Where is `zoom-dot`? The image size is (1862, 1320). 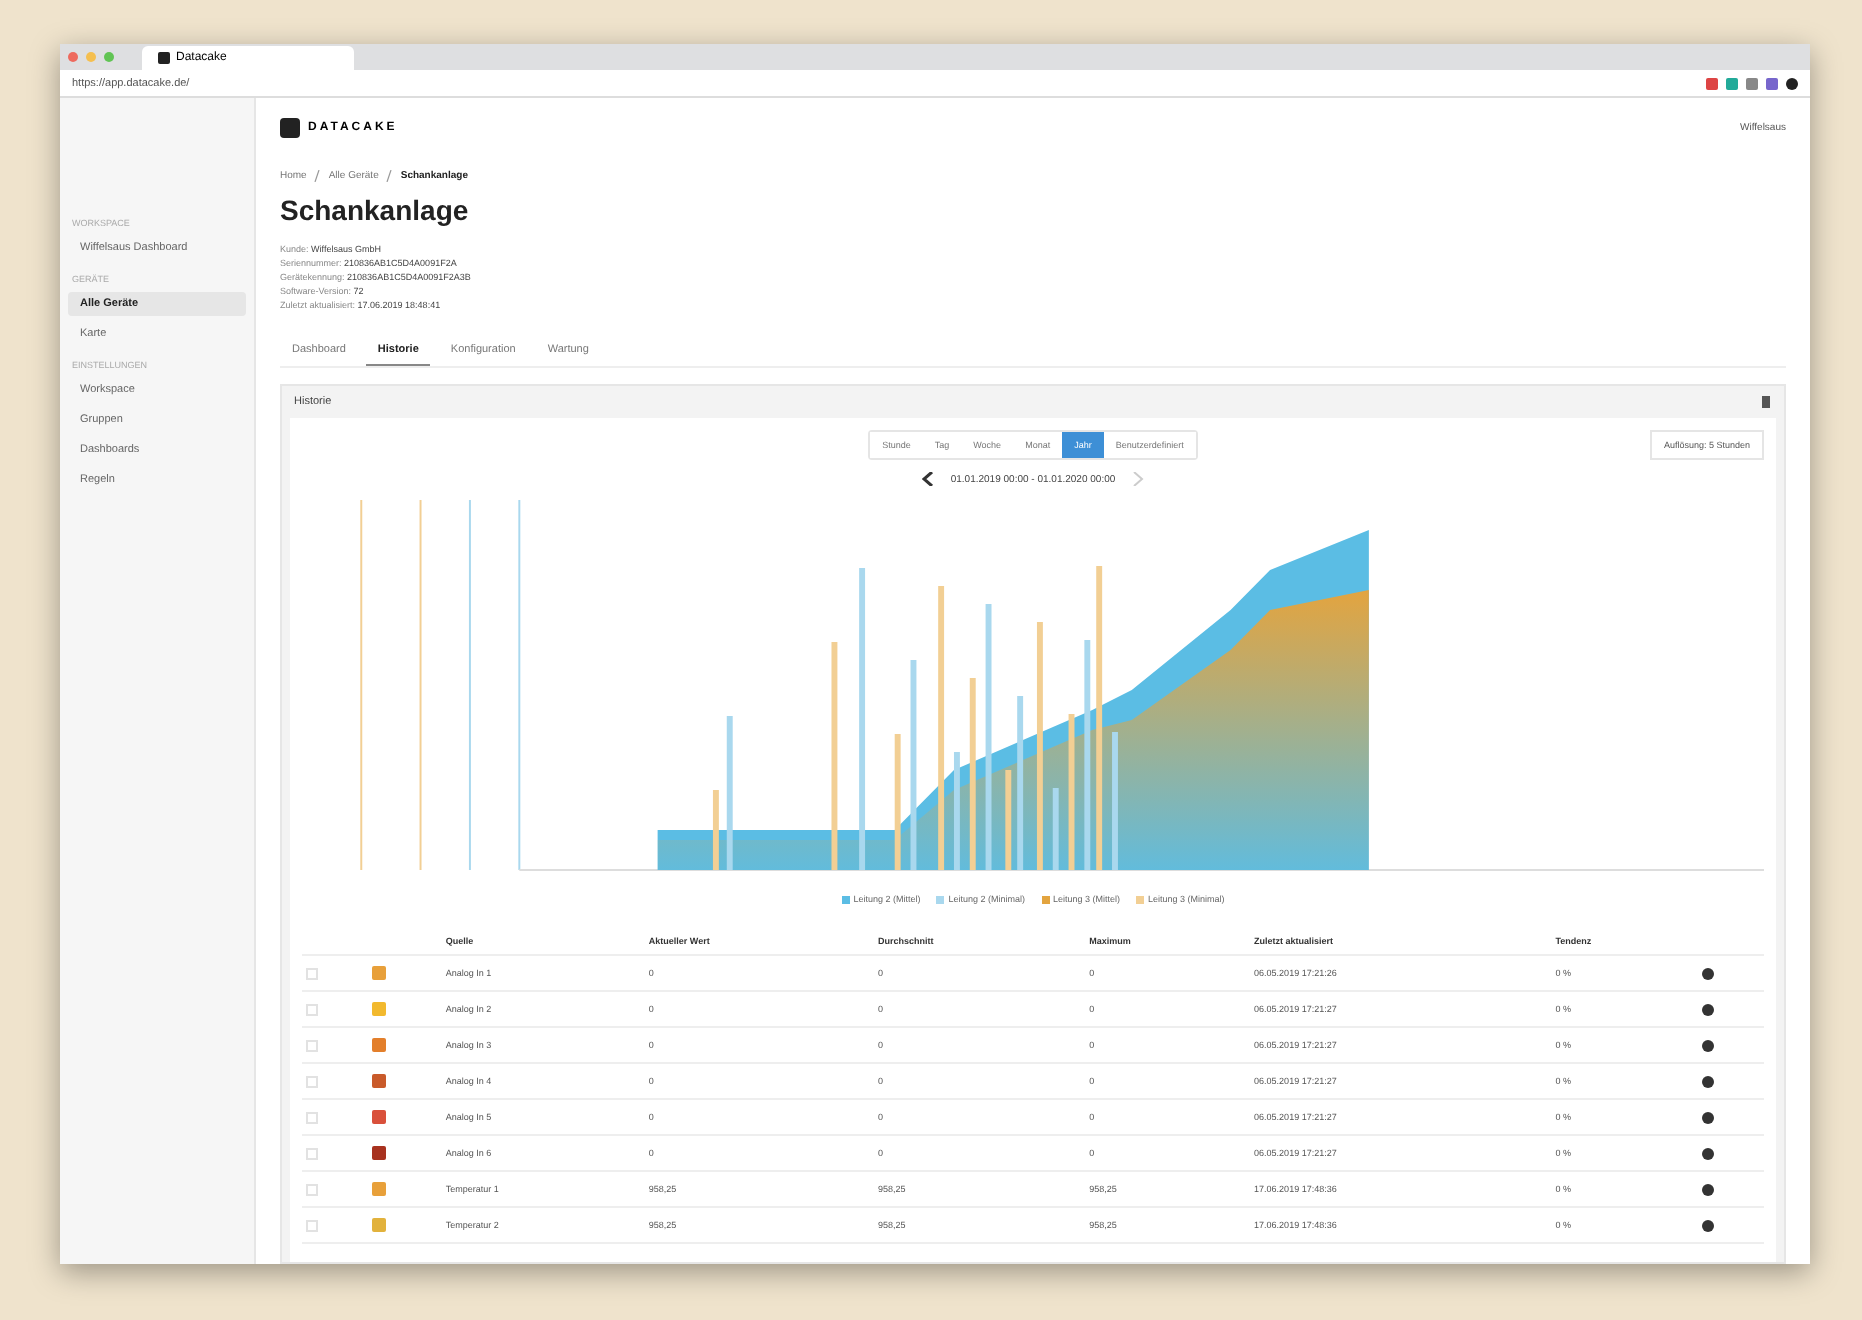
zoom-dot is located at coordinates (109, 57).